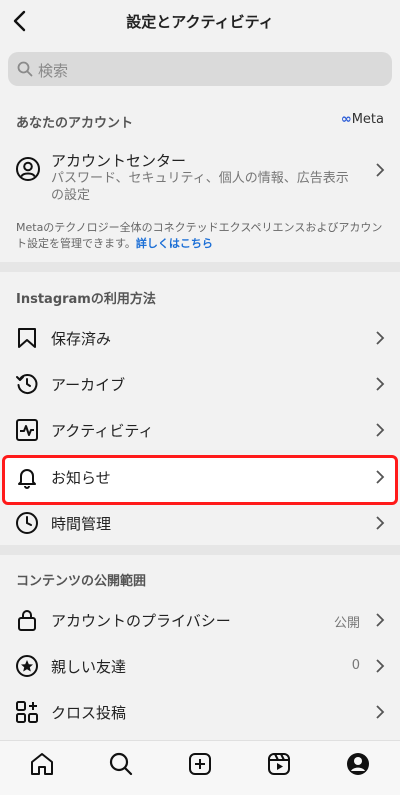 This screenshot has width=400, height=795. I want to click on row-saved: 保存済み, so click(200, 338).